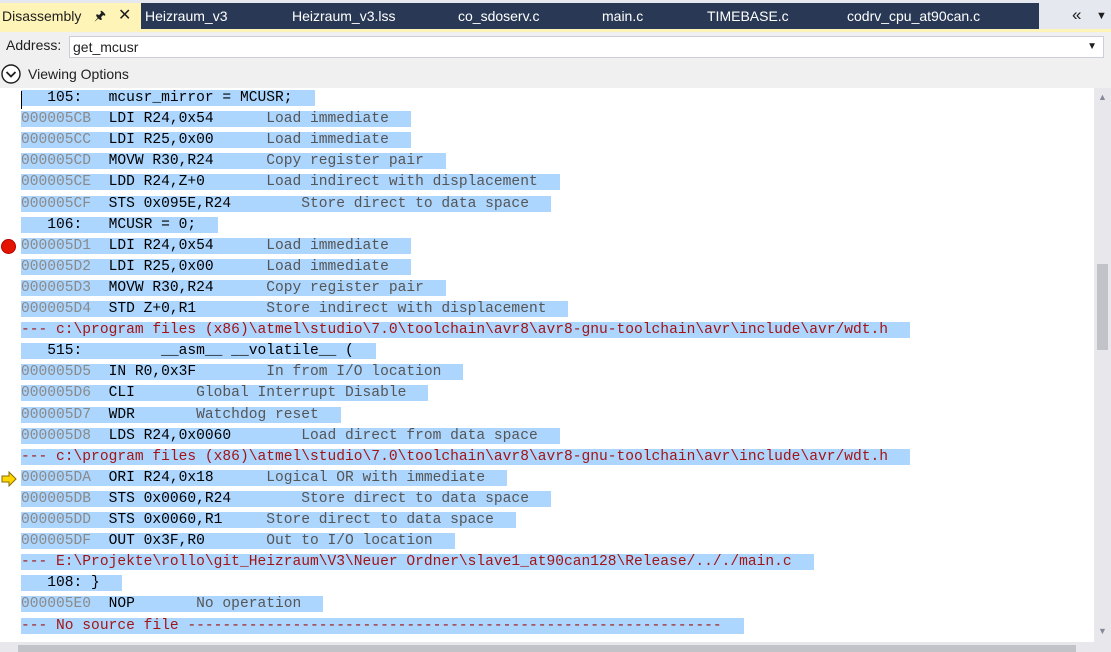 The width and height of the screenshot is (1111, 652). What do you see at coordinates (179, 309) in the screenshot?
I see `instruction-mnemonic: STD Z+0,R1` at bounding box center [179, 309].